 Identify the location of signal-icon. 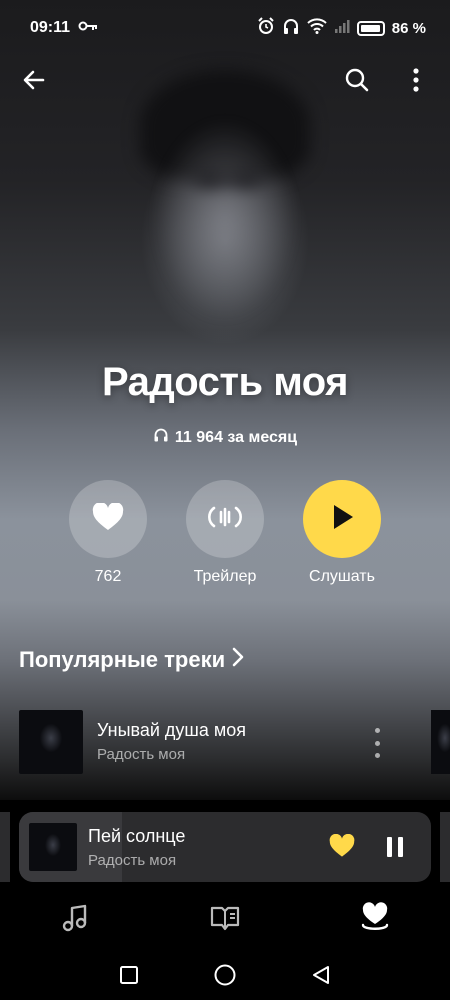
(342, 28).